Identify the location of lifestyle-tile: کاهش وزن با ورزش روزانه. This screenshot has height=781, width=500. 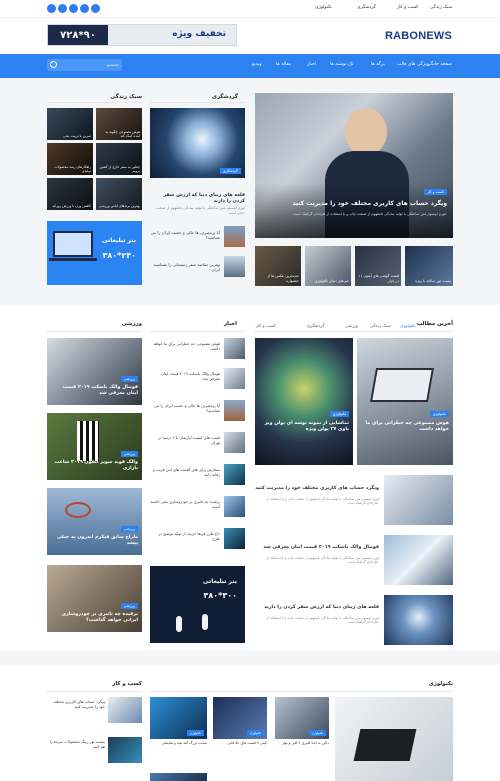
(70, 194).